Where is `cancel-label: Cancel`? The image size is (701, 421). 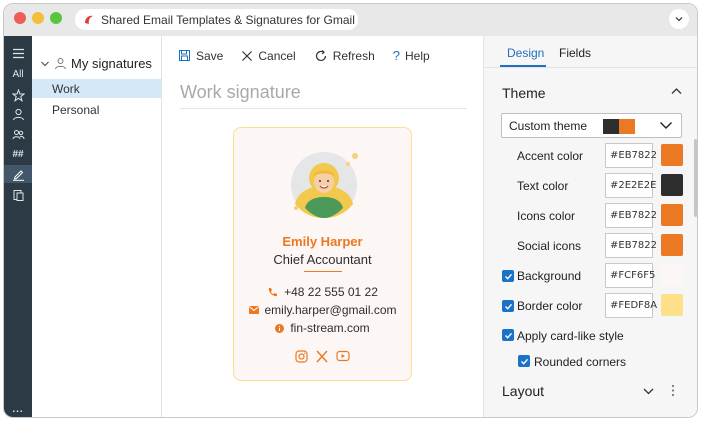
cancel-label: Cancel is located at coordinates (277, 55).